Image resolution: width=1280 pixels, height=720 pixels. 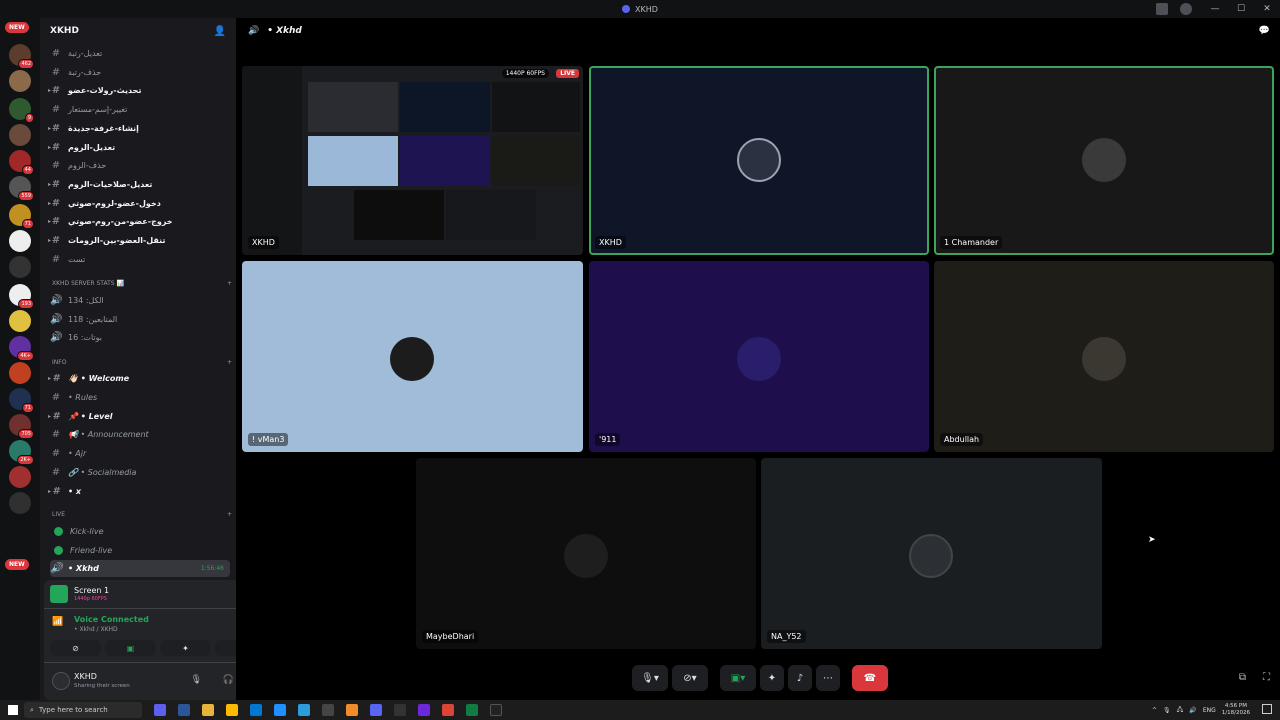 What do you see at coordinates (140, 53) in the screenshot?
I see `channel-item: # تعديل-رتبة` at bounding box center [140, 53].